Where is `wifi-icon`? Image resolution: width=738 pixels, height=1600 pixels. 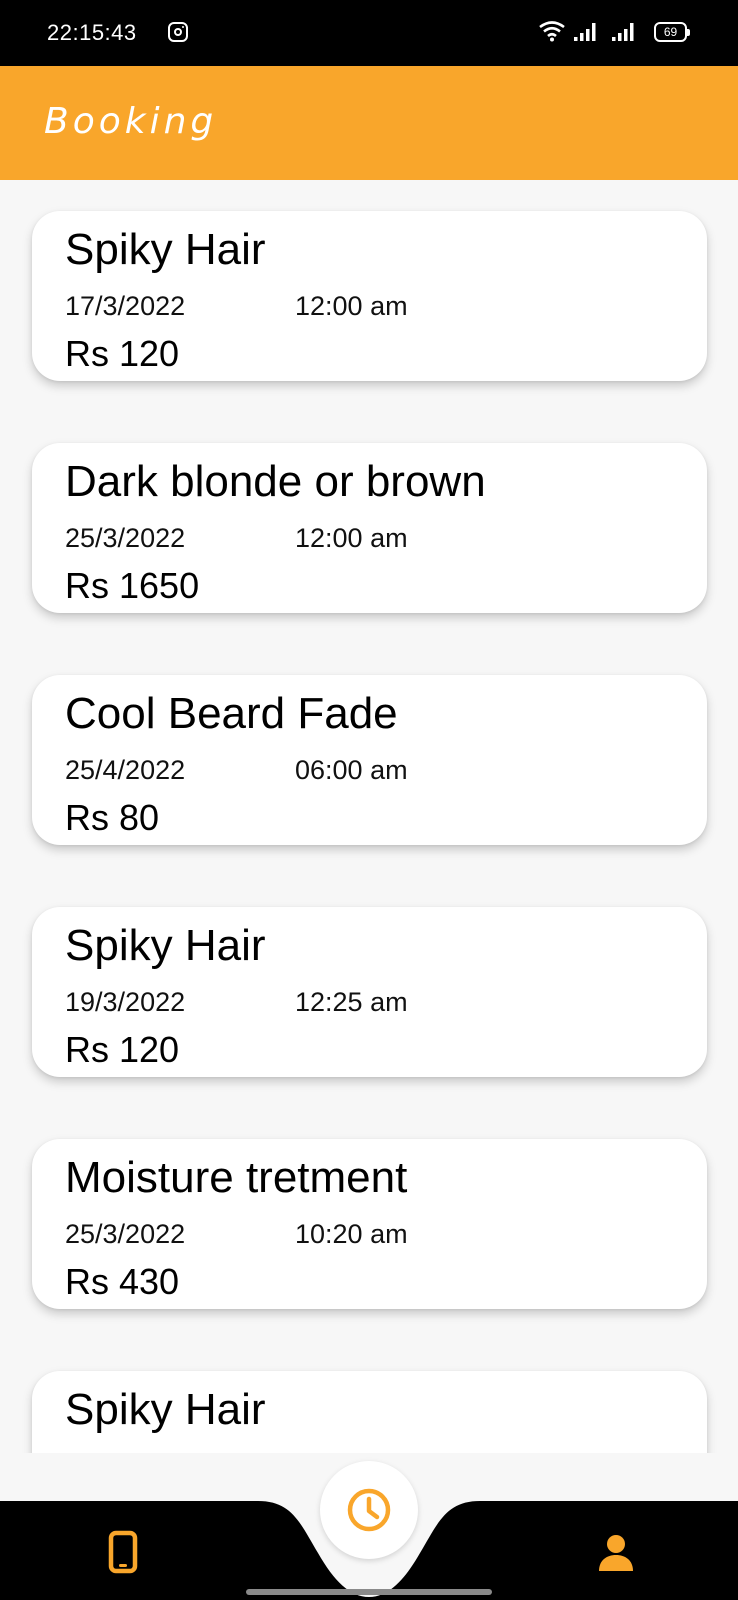
wifi-icon is located at coordinates (552, 31).